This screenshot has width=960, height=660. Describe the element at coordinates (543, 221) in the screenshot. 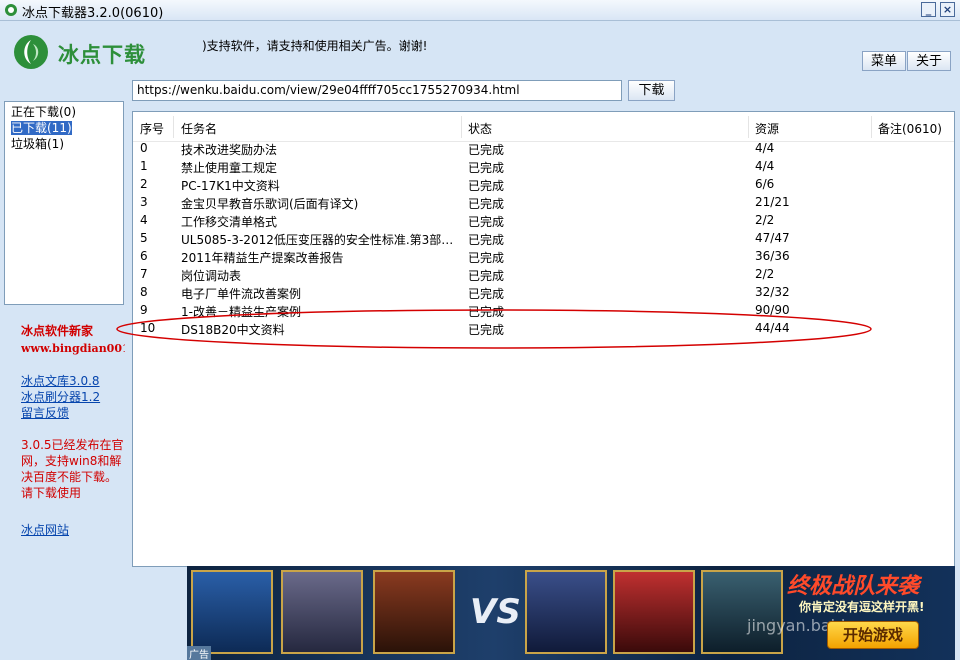

I see `table-row: 4 工作移交清单格式 已完成 2/2` at that location.